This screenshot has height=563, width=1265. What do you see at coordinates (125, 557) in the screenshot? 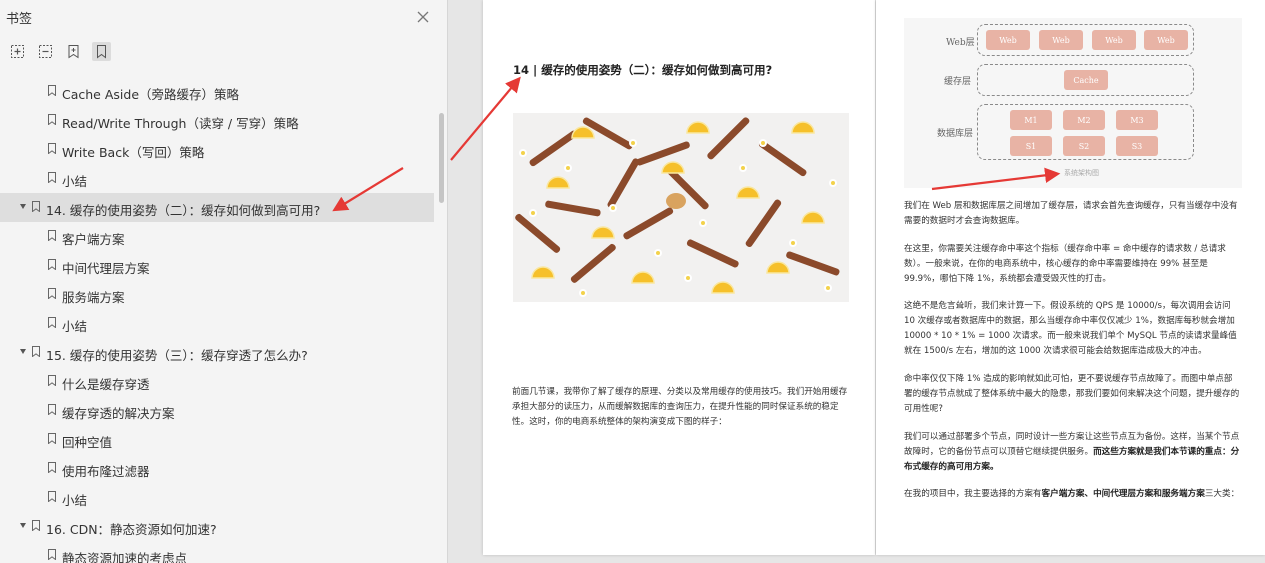
I see `bookmark-label: 静态资源加速的考虑点` at bounding box center [125, 557].